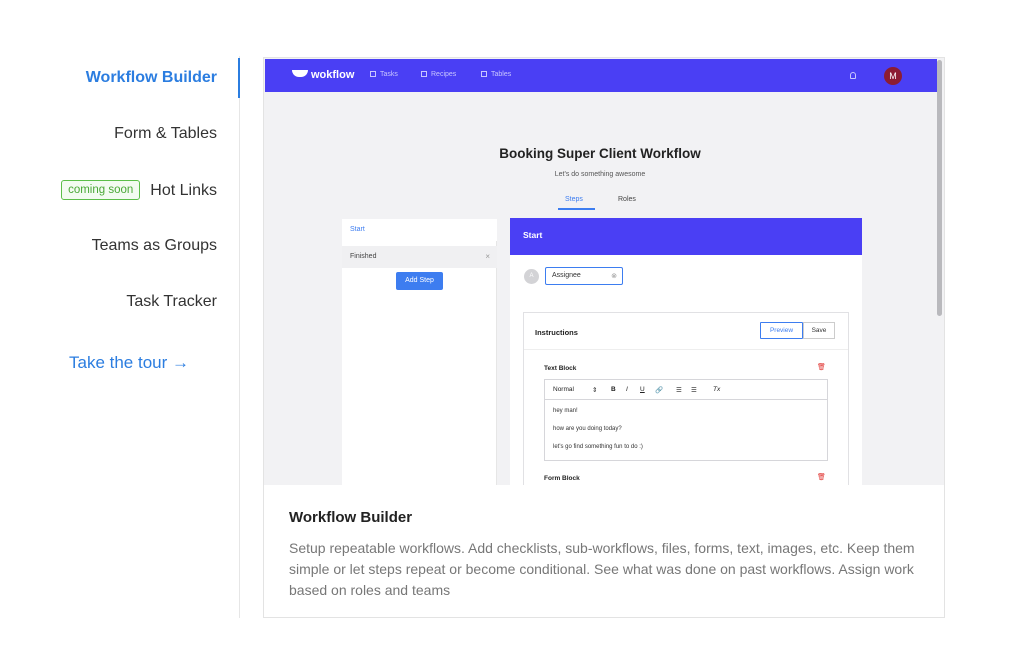 The width and height of the screenshot is (1024, 662). I want to click on instructions-title: Instructions, so click(556, 332).